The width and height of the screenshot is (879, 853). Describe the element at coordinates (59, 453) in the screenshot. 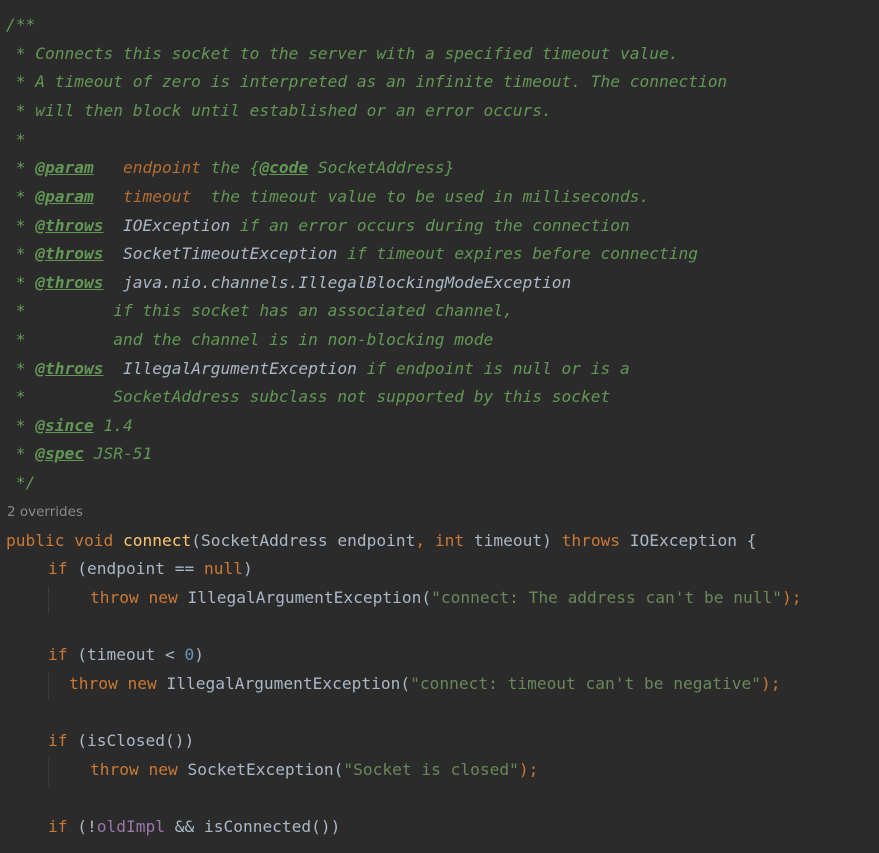

I see `spec-tag: @spec` at that location.